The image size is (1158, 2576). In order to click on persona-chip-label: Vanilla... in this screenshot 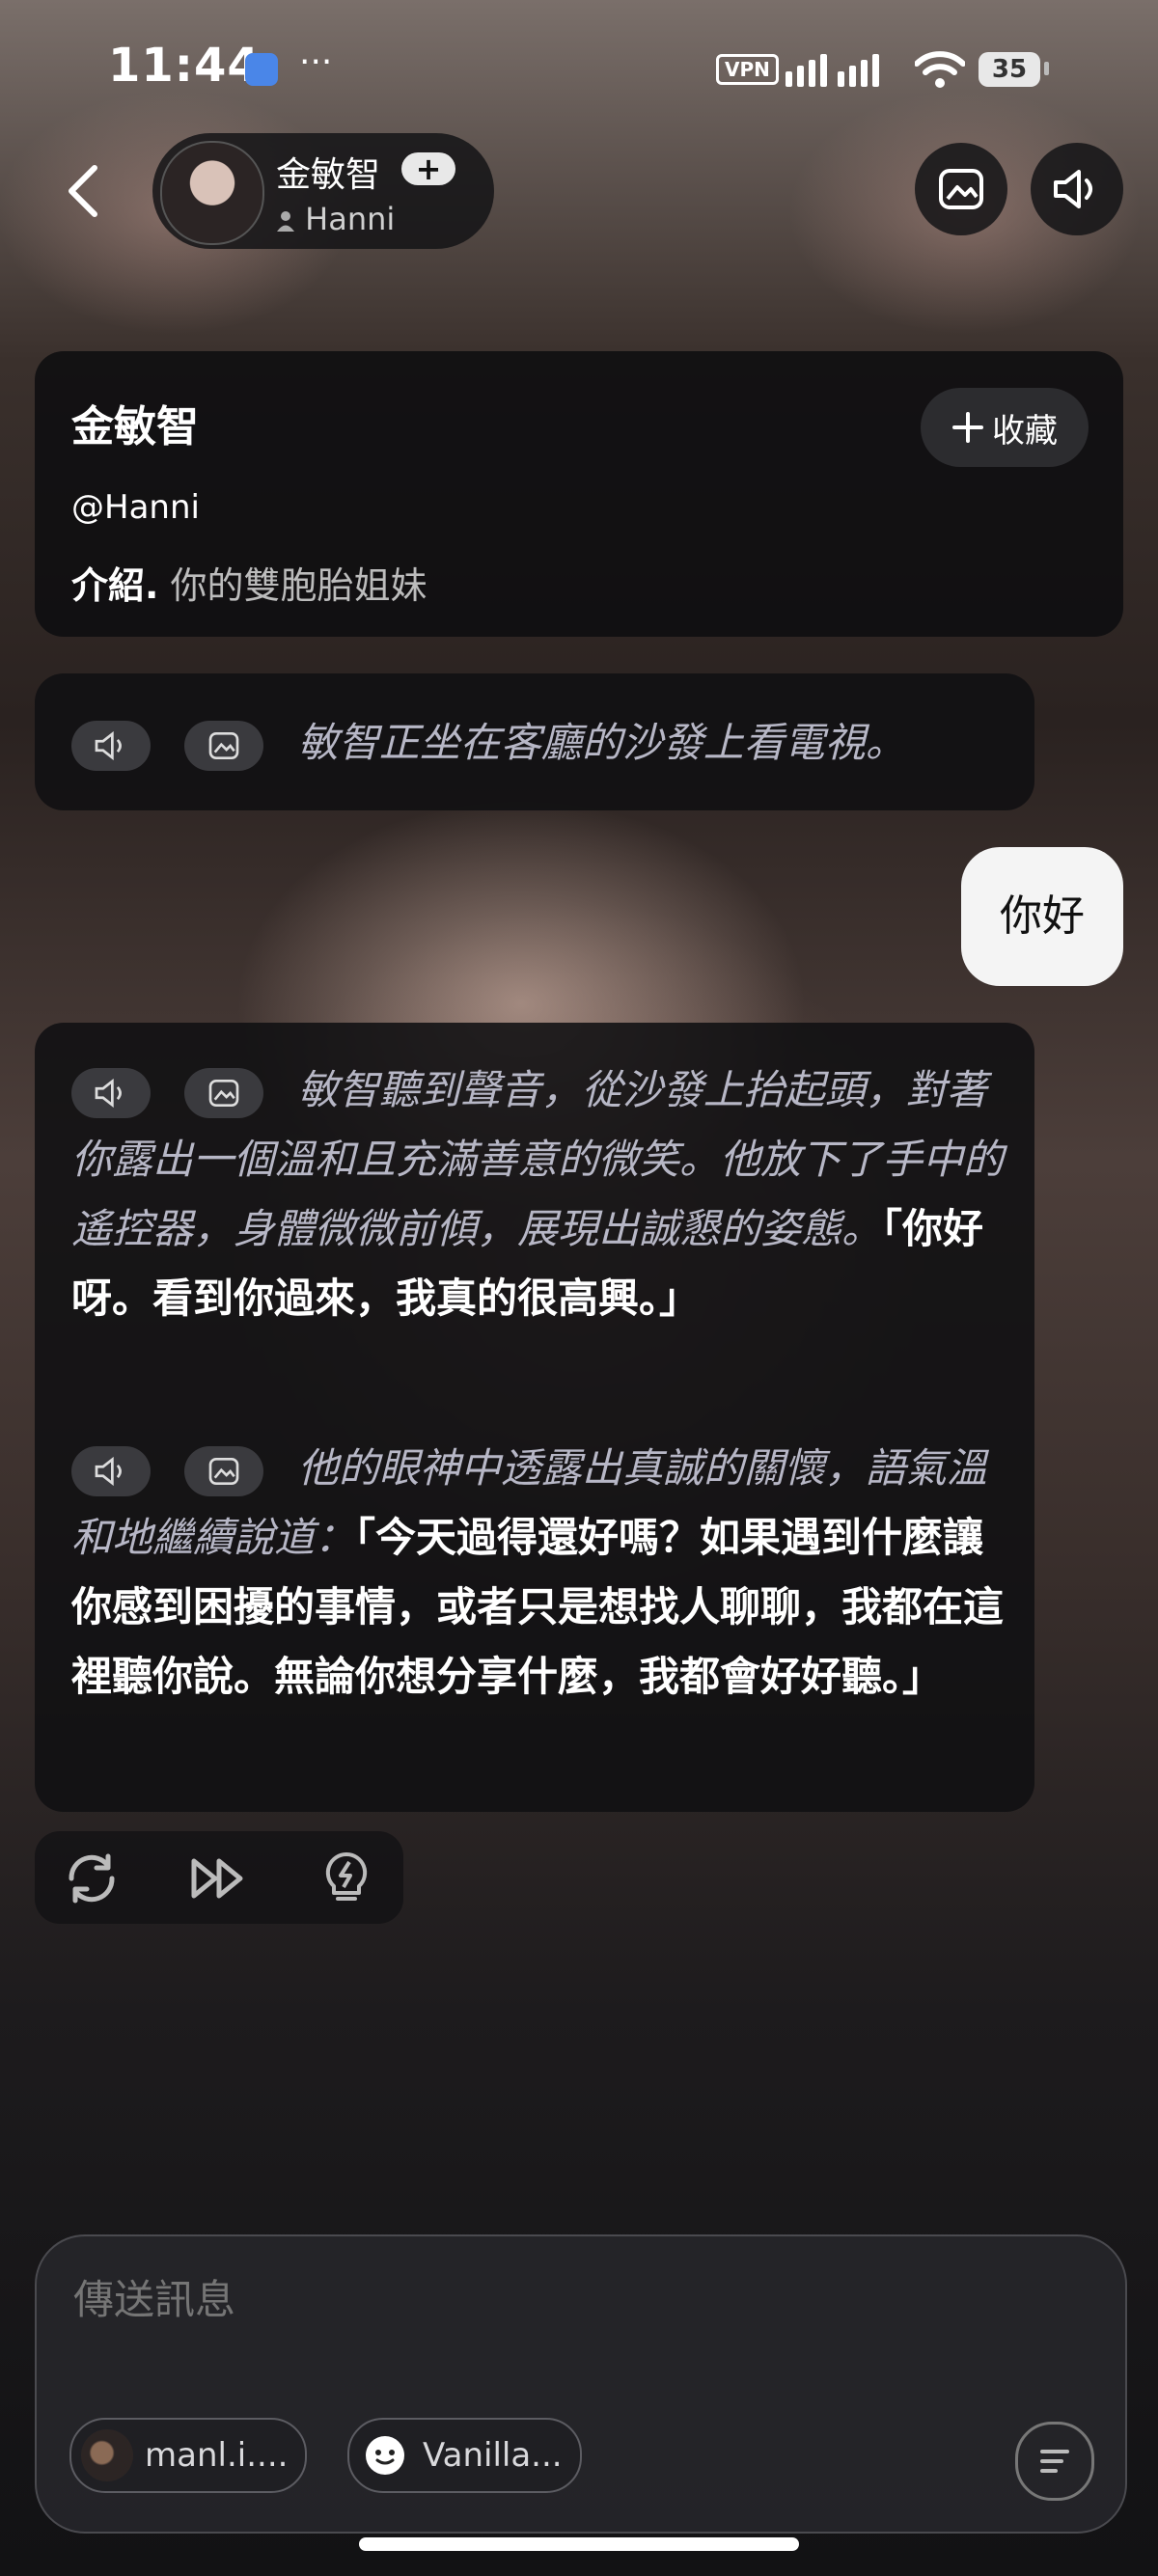, I will do `click(493, 2456)`.